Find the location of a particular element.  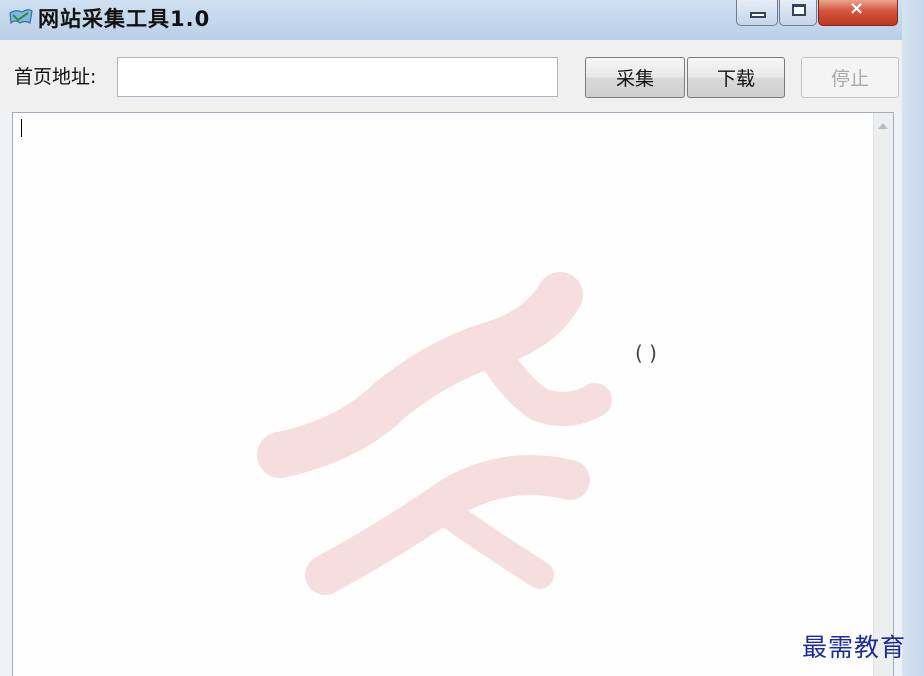

maximize-button is located at coordinates (798, 13).